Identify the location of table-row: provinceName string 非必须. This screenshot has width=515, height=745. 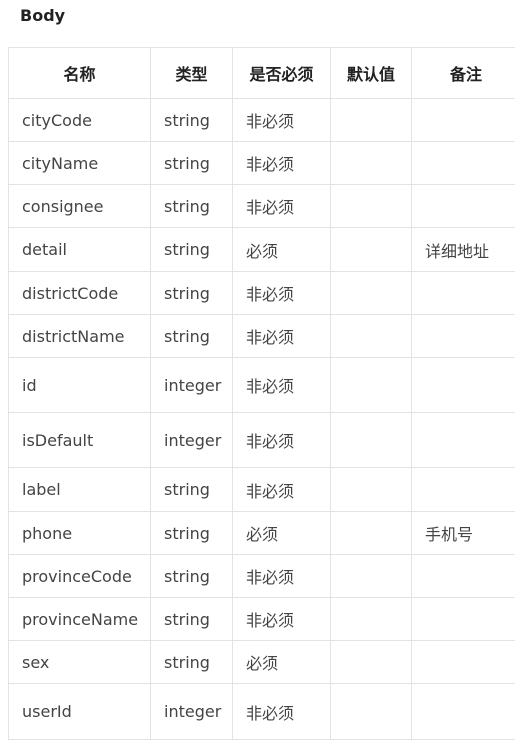
(261, 619).